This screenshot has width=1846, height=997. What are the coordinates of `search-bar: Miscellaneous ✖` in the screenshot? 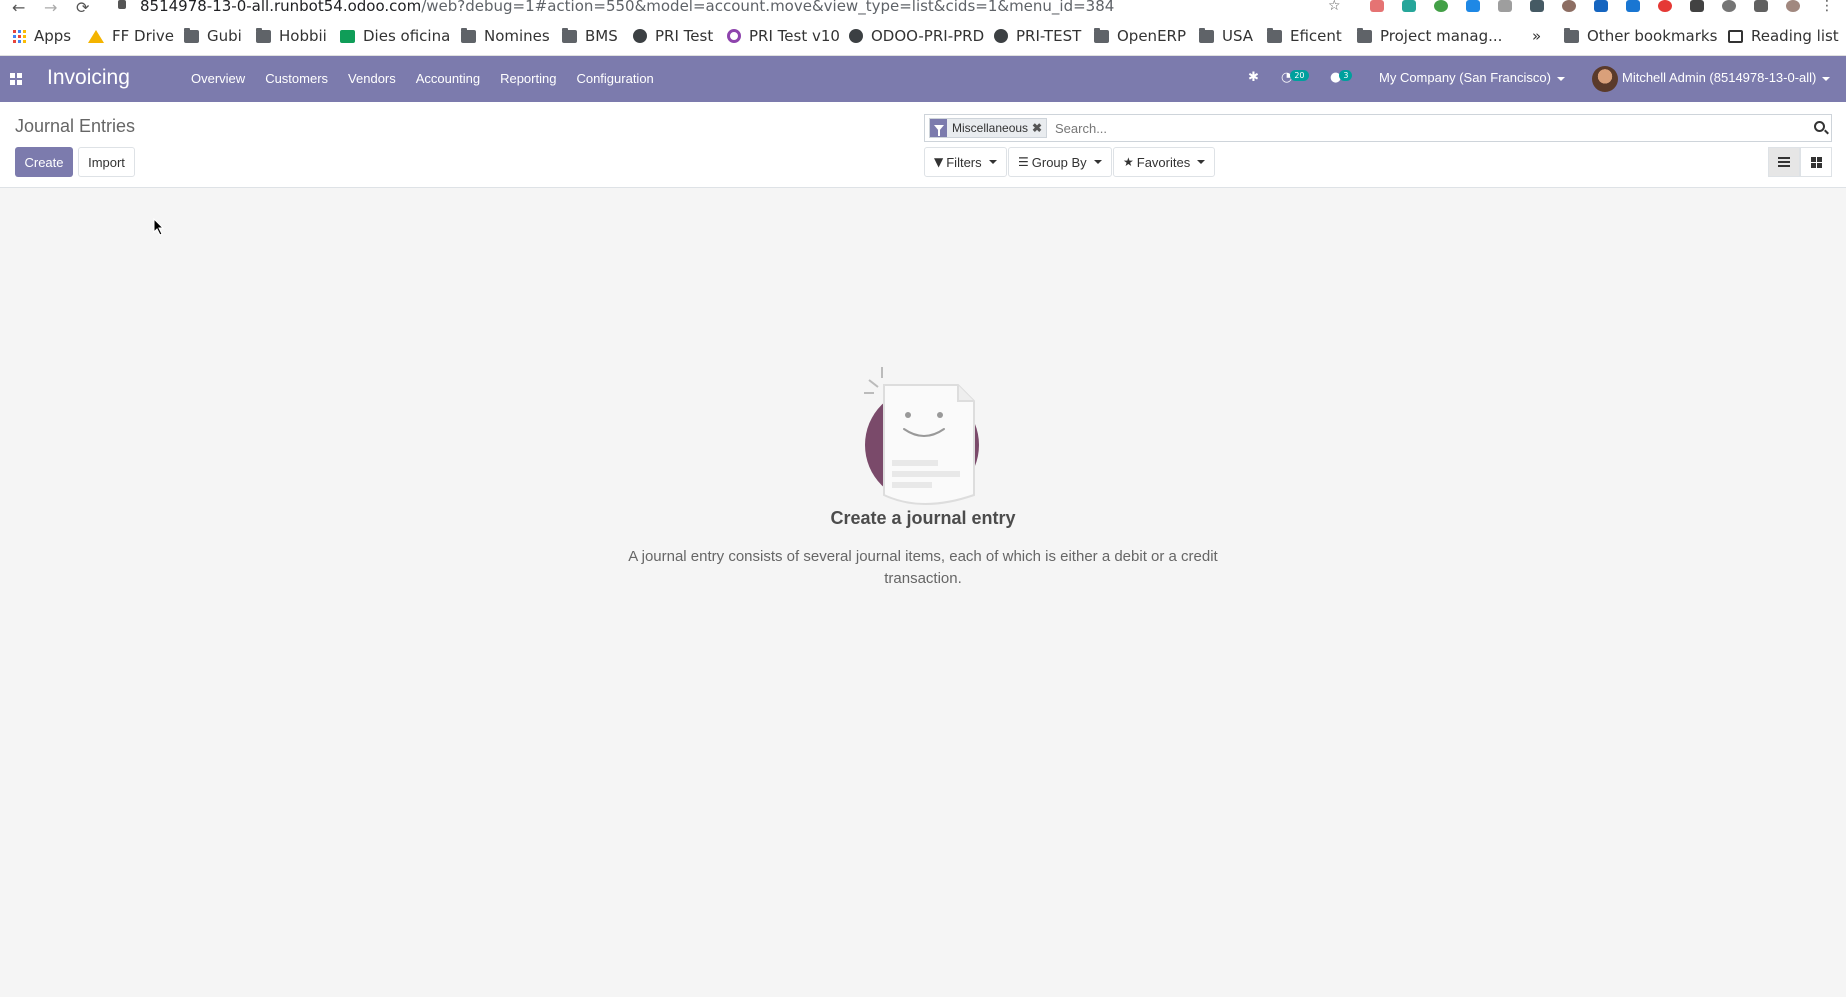 It's located at (1378, 128).